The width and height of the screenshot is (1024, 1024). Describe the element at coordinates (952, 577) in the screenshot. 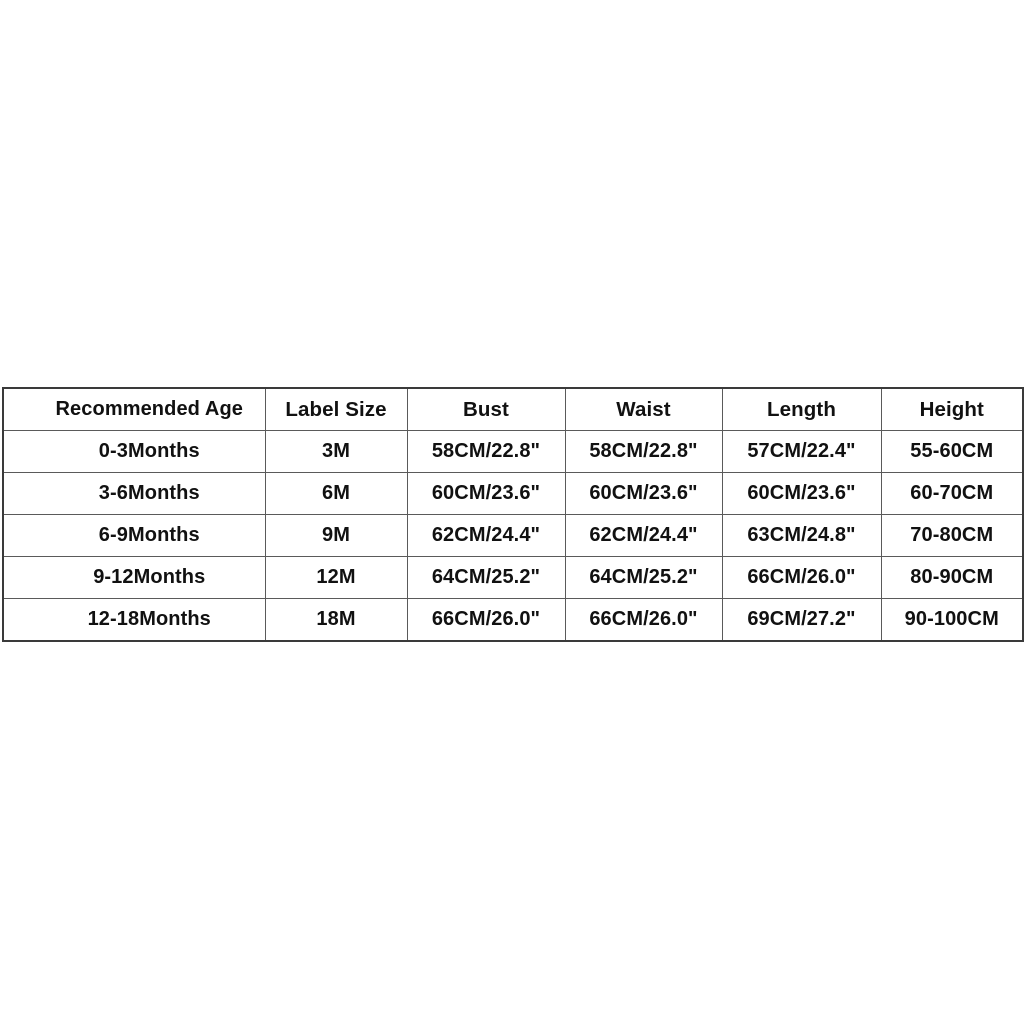

I see `cell-height: 80-90CM` at that location.